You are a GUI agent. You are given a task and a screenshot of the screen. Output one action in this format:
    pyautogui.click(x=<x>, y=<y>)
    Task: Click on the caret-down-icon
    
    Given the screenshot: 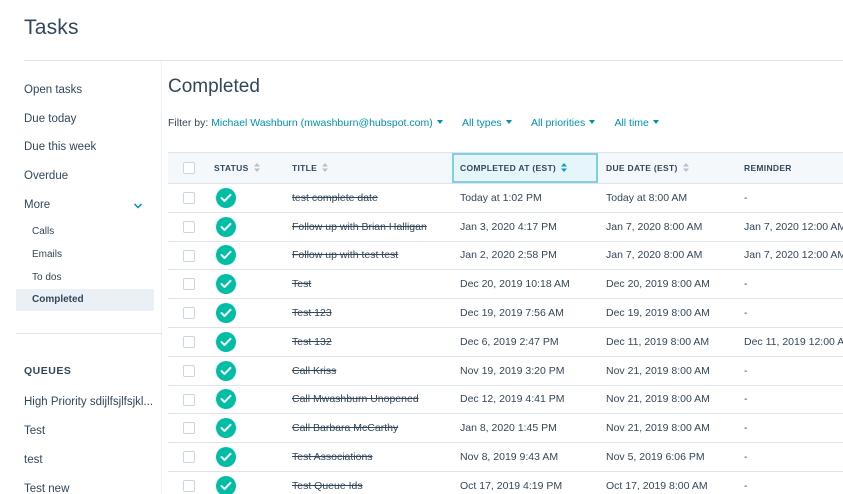 What is the action you would take?
    pyautogui.click(x=439, y=122)
    